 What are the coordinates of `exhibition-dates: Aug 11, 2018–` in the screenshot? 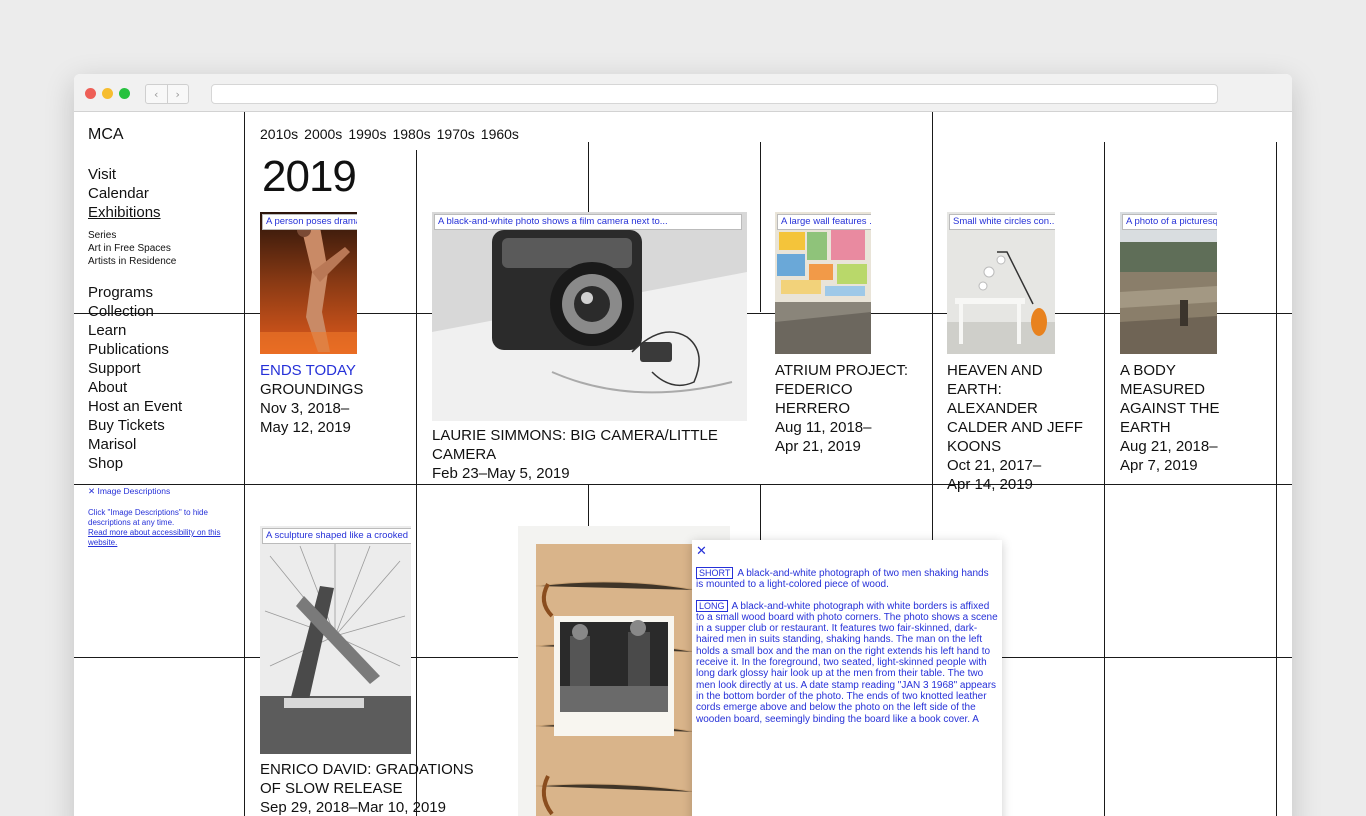 It's located at (823, 427).